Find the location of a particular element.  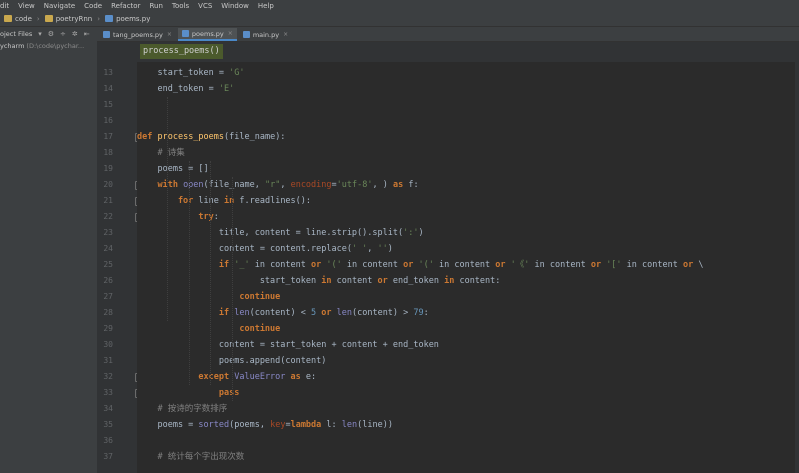

gear-icon: ⚙ is located at coordinates (51, 34).